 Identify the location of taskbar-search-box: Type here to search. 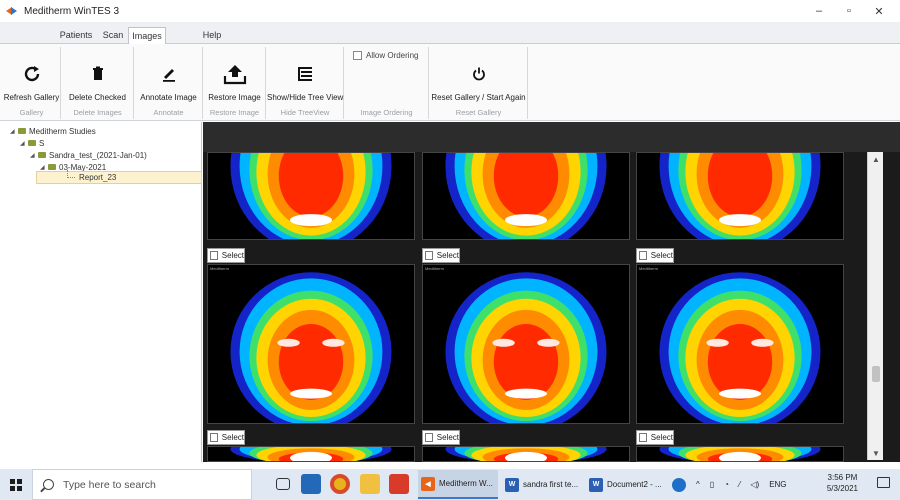
(142, 484).